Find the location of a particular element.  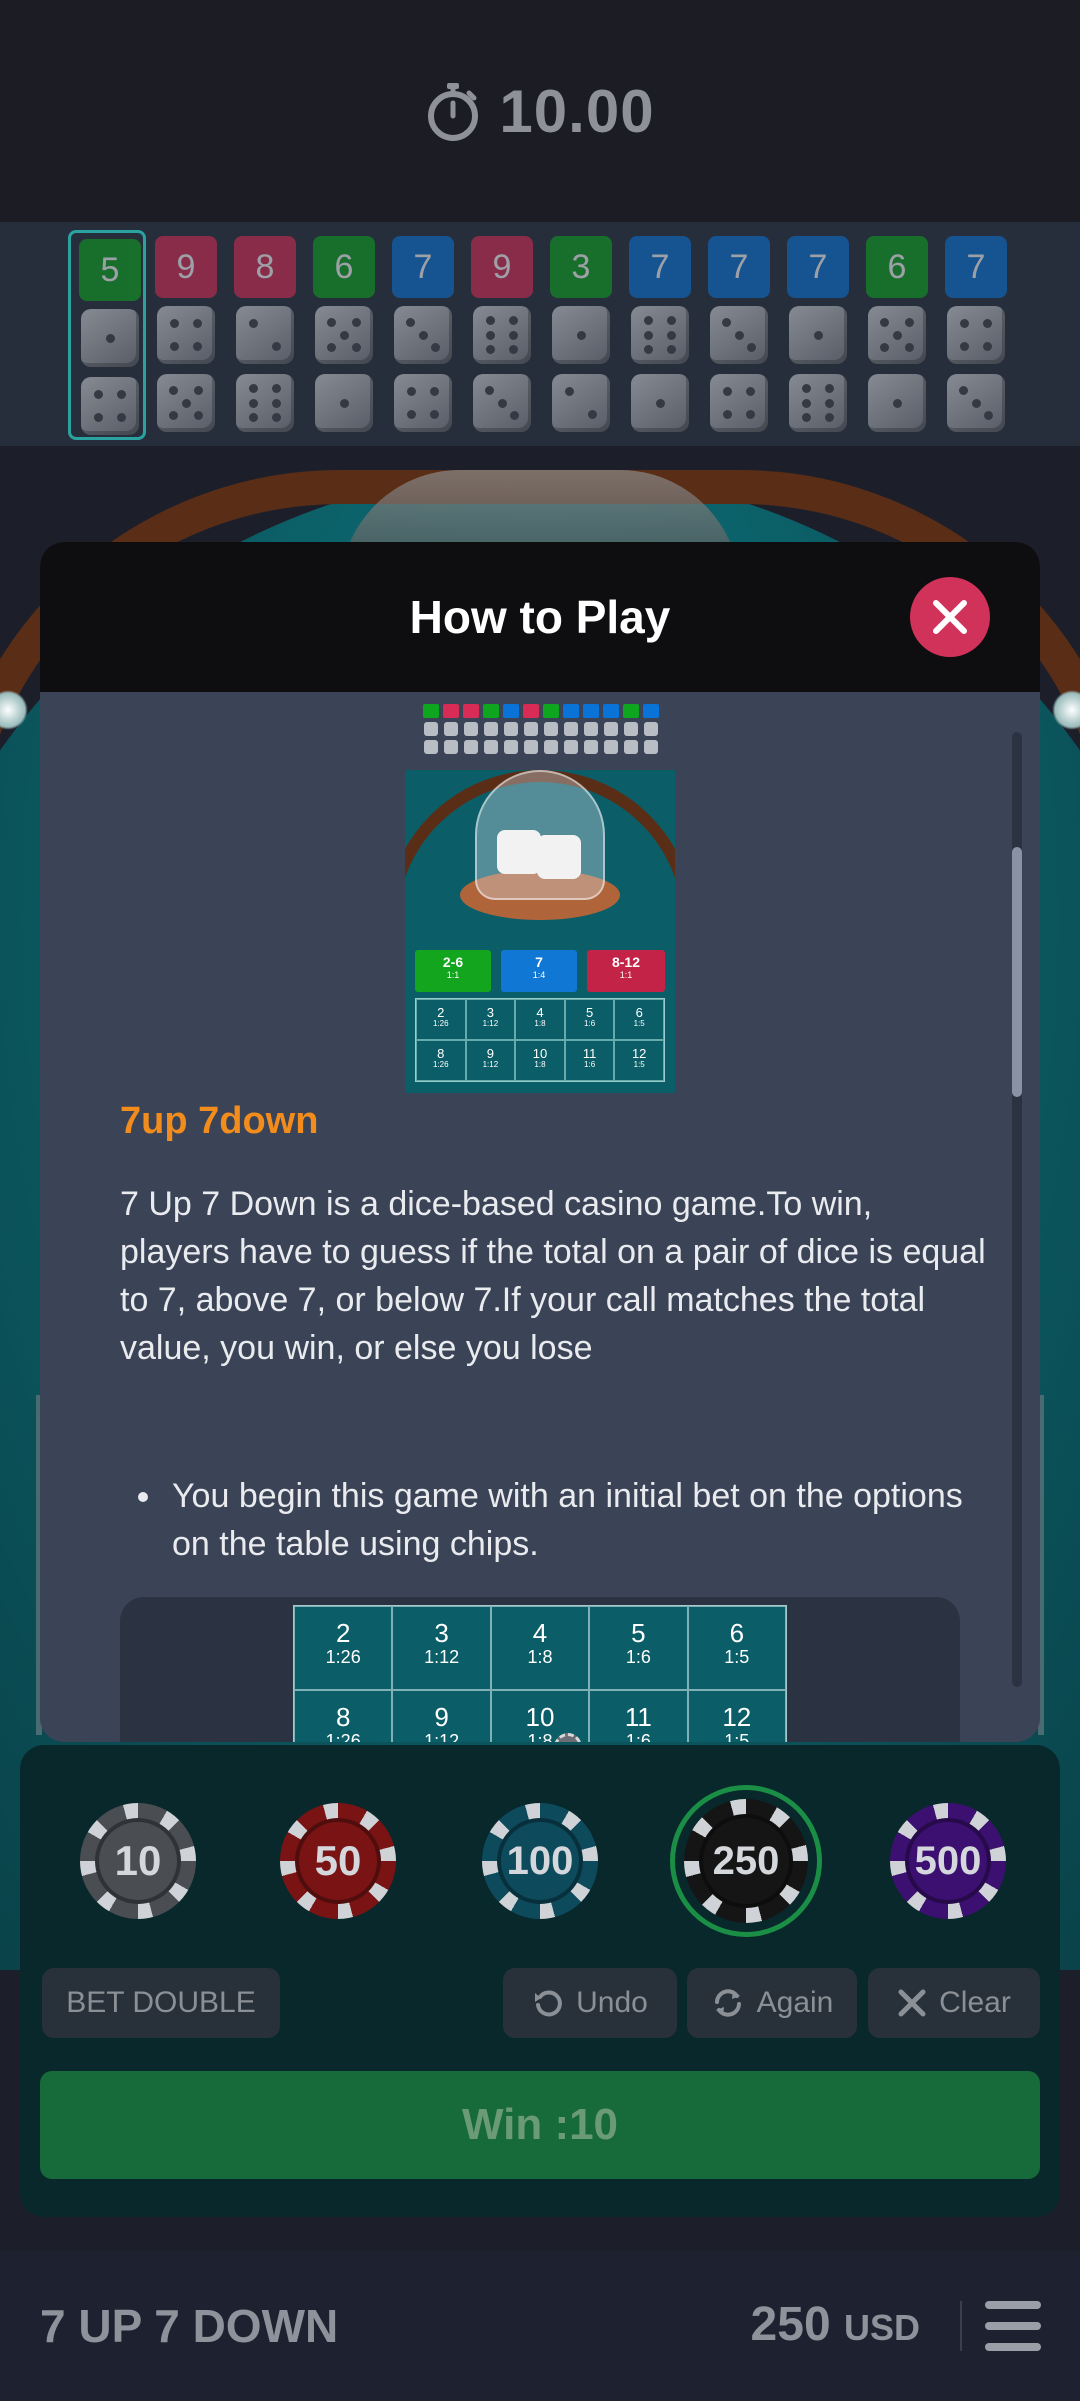

win-label: Win :10 is located at coordinates (540, 2124).